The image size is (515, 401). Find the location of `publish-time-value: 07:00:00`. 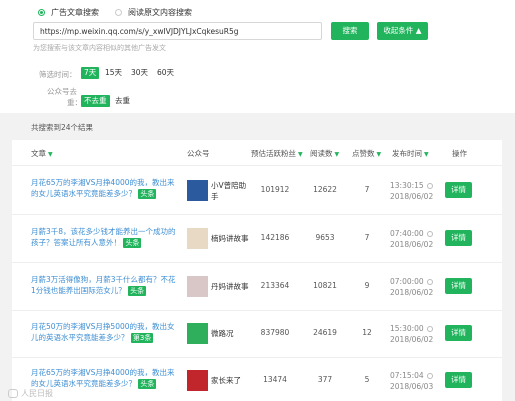

publish-time-value: 07:00:00 is located at coordinates (407, 281).